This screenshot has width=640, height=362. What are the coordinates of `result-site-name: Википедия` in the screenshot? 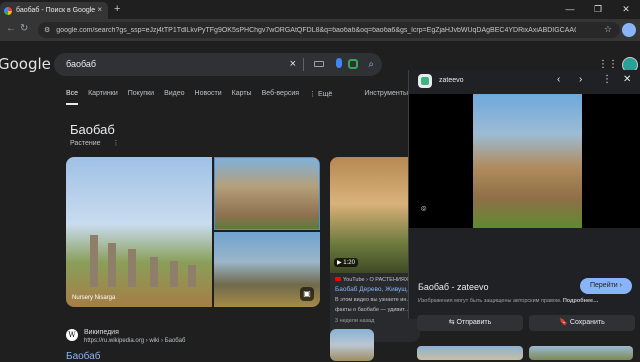 It's located at (101, 332).